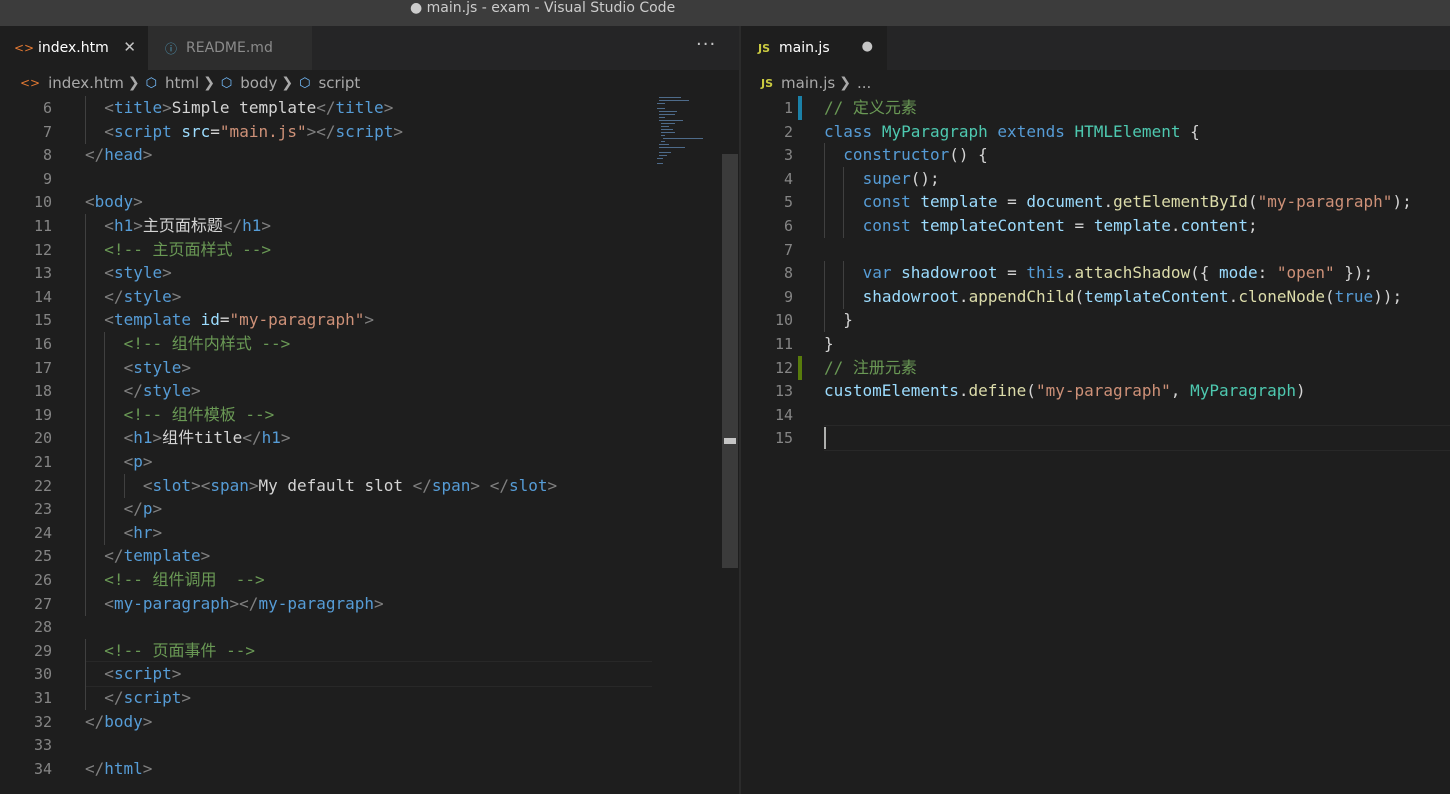 Image resolution: width=1450 pixels, height=794 pixels. Describe the element at coordinates (369, 627) in the screenshot. I see `code-line: 28` at that location.